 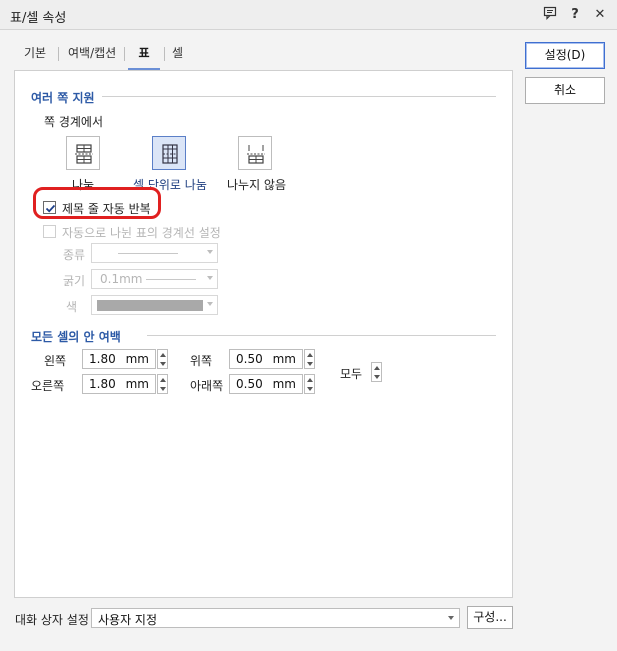 What do you see at coordinates (600, 15) in the screenshot?
I see `close-button: ✕` at bounding box center [600, 15].